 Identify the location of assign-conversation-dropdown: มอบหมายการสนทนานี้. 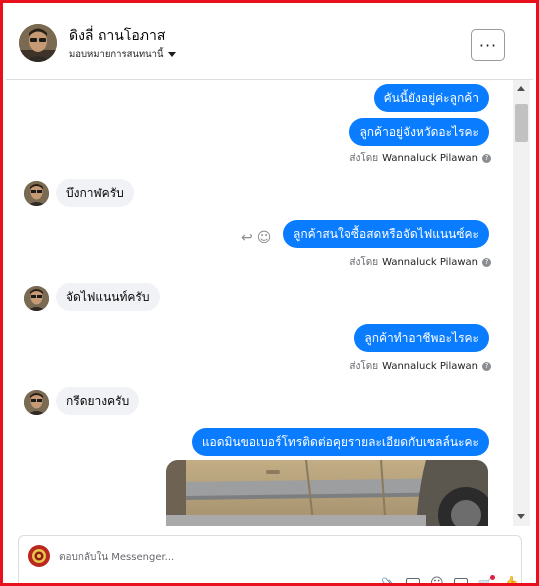
(122, 54).